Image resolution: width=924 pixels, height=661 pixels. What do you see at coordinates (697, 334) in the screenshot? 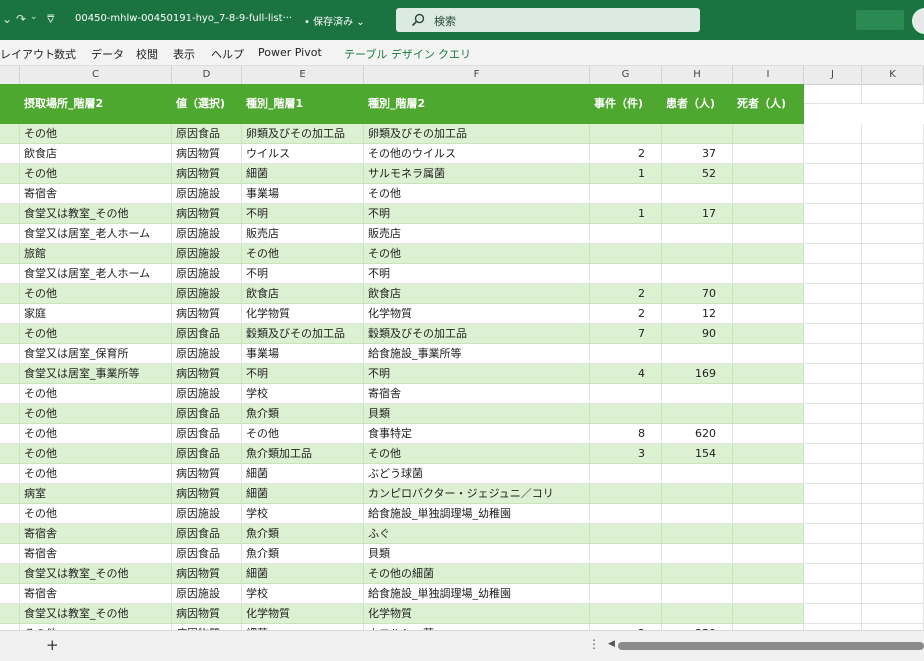
I see `table-cell: 90` at bounding box center [697, 334].